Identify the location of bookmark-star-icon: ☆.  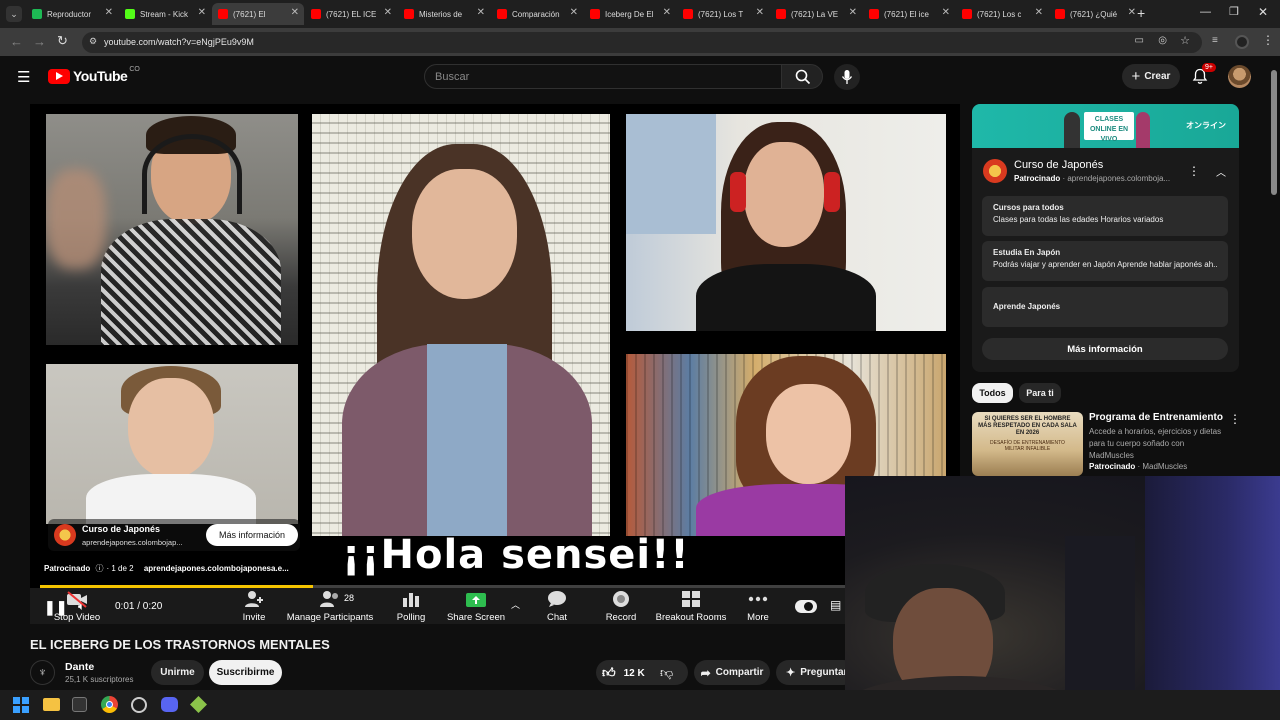
(1185, 40).